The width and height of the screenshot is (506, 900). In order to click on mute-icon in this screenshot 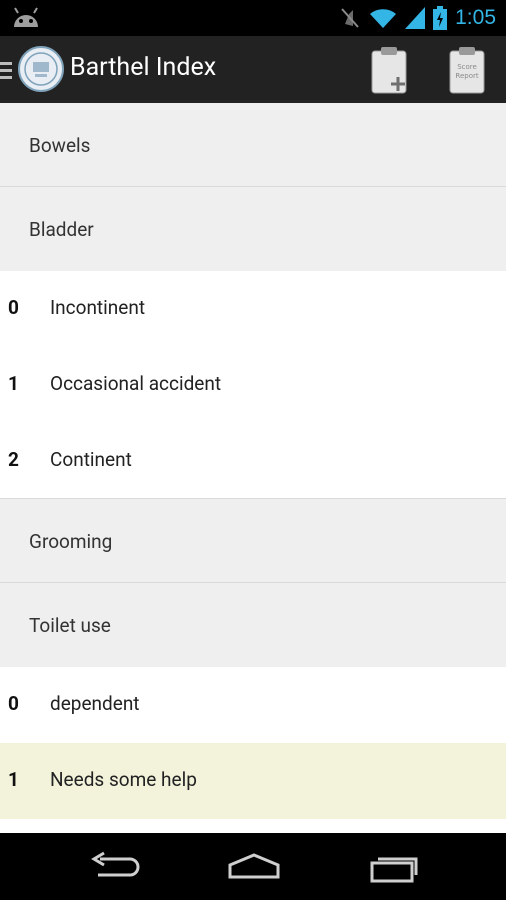, I will do `click(350, 18)`.